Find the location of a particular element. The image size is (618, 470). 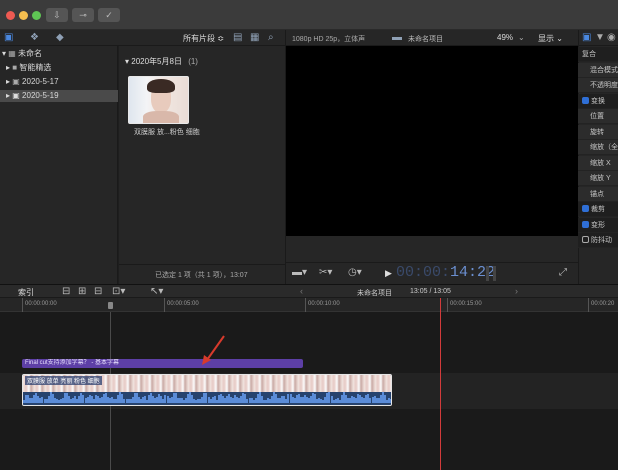

clip-thumbnail is located at coordinates (158, 100).